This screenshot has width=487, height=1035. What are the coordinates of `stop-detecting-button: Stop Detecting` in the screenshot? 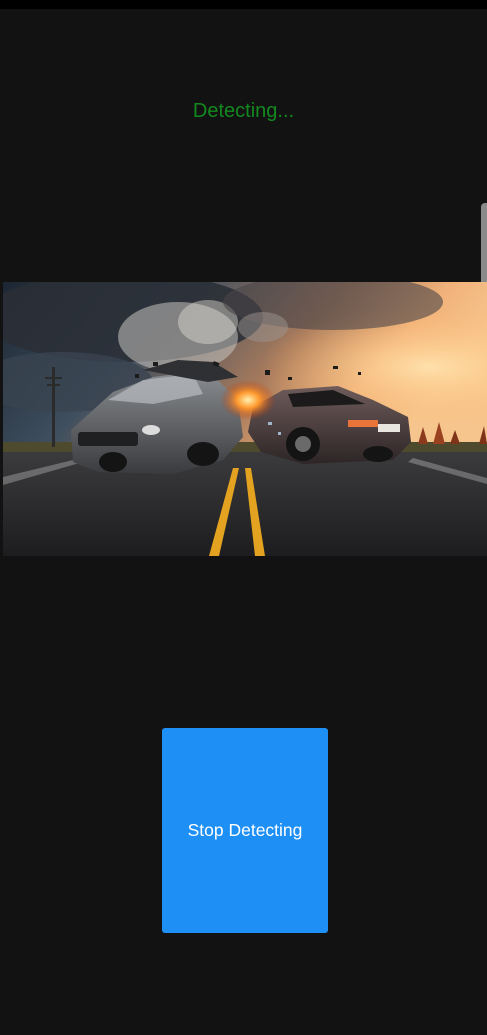 It's located at (245, 830).